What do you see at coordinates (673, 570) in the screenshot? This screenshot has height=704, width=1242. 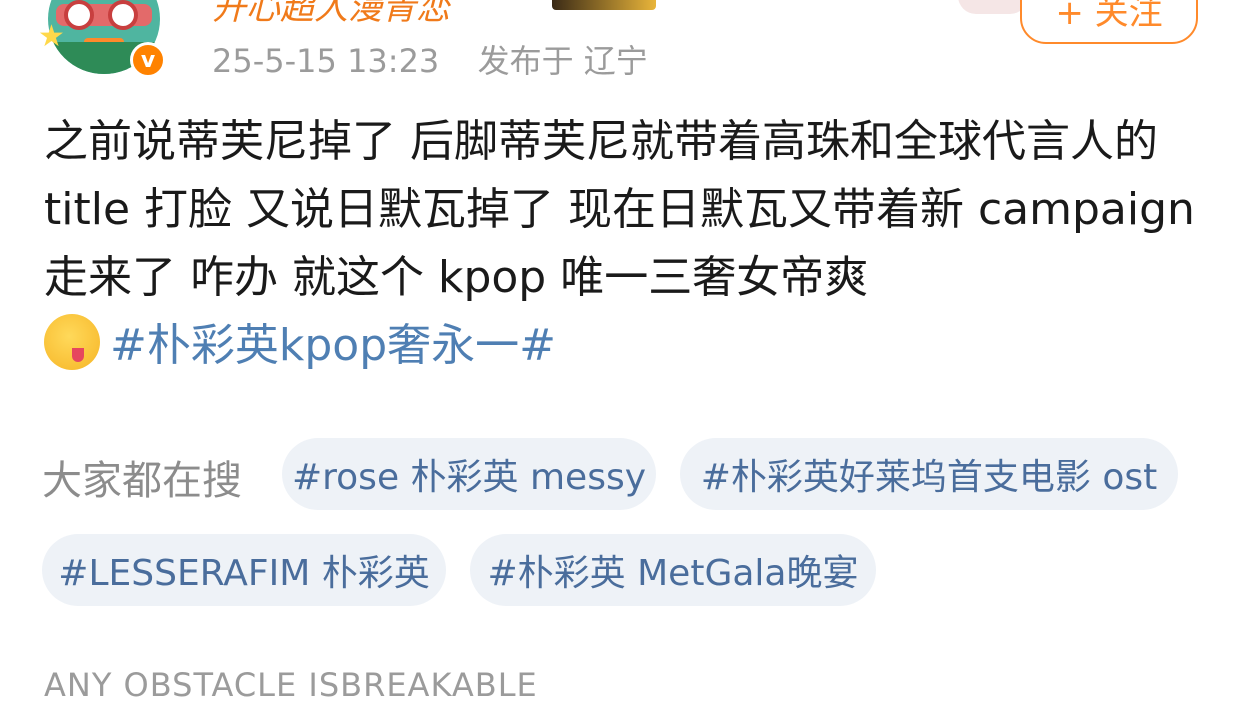 I see `trending-chip: #朴彩英 MetGala晚宴` at bounding box center [673, 570].